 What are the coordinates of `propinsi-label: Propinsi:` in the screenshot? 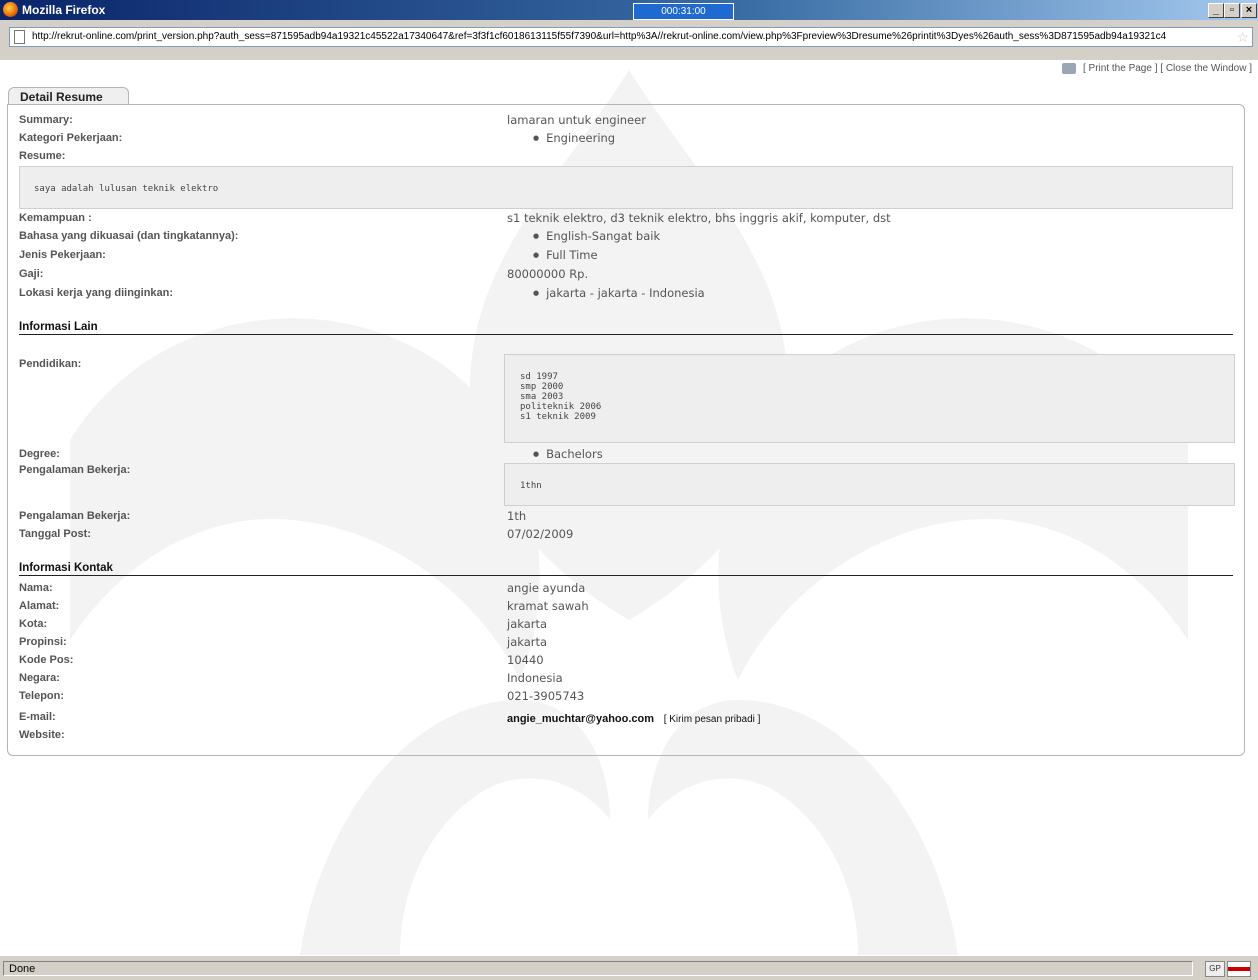 It's located at (43, 642).